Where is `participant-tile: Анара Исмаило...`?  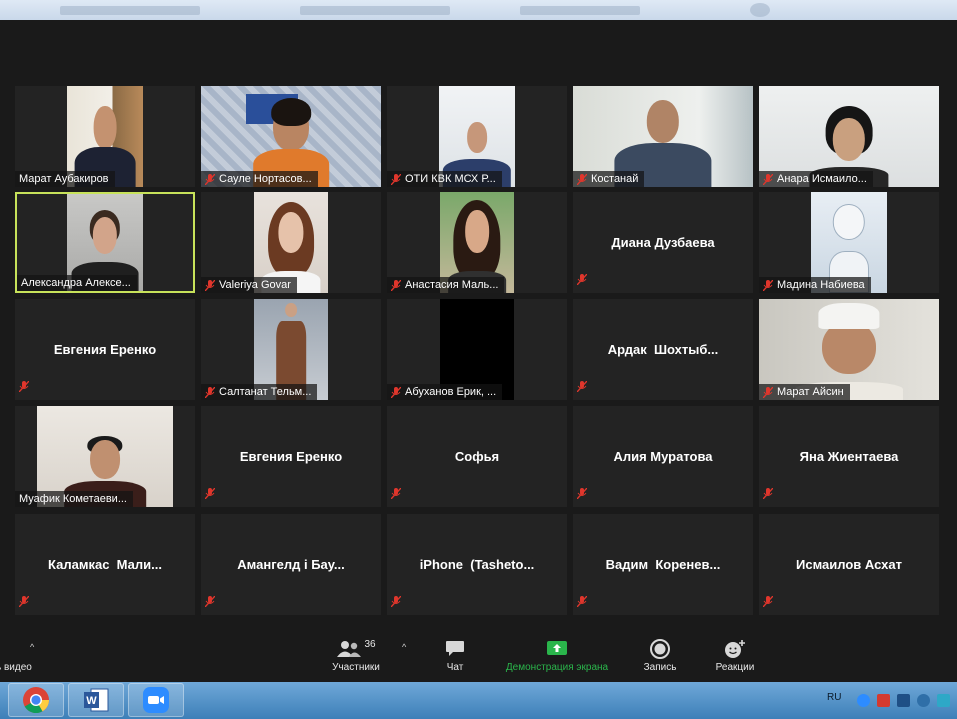
participant-tile: Анара Исмаило... is located at coordinates (849, 136).